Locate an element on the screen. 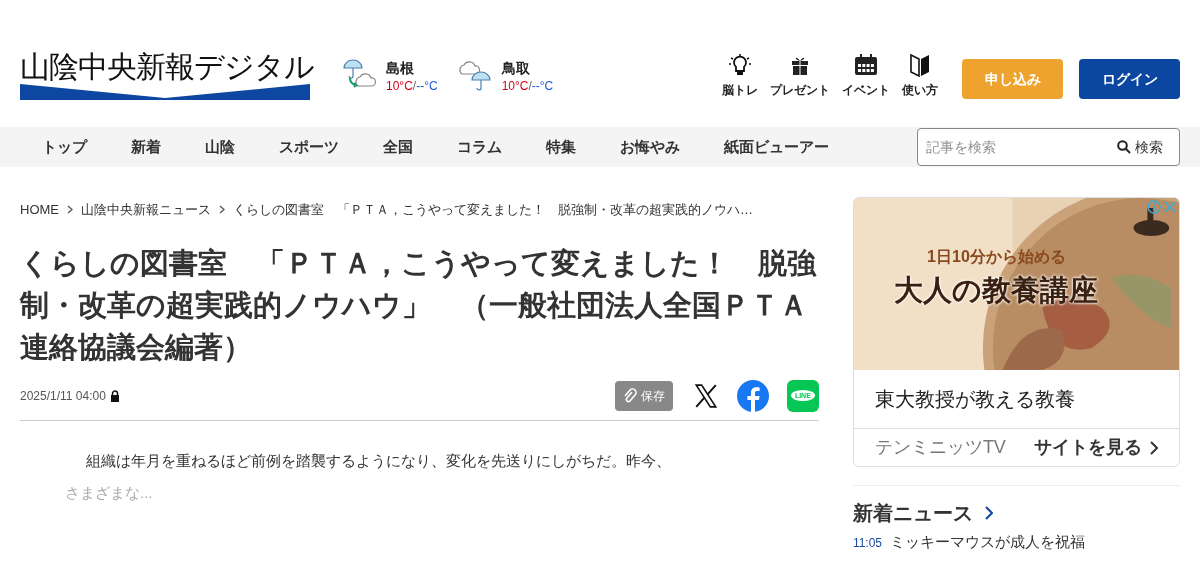 The height and width of the screenshot is (570, 1200). search-icon is located at coordinates (1124, 147).